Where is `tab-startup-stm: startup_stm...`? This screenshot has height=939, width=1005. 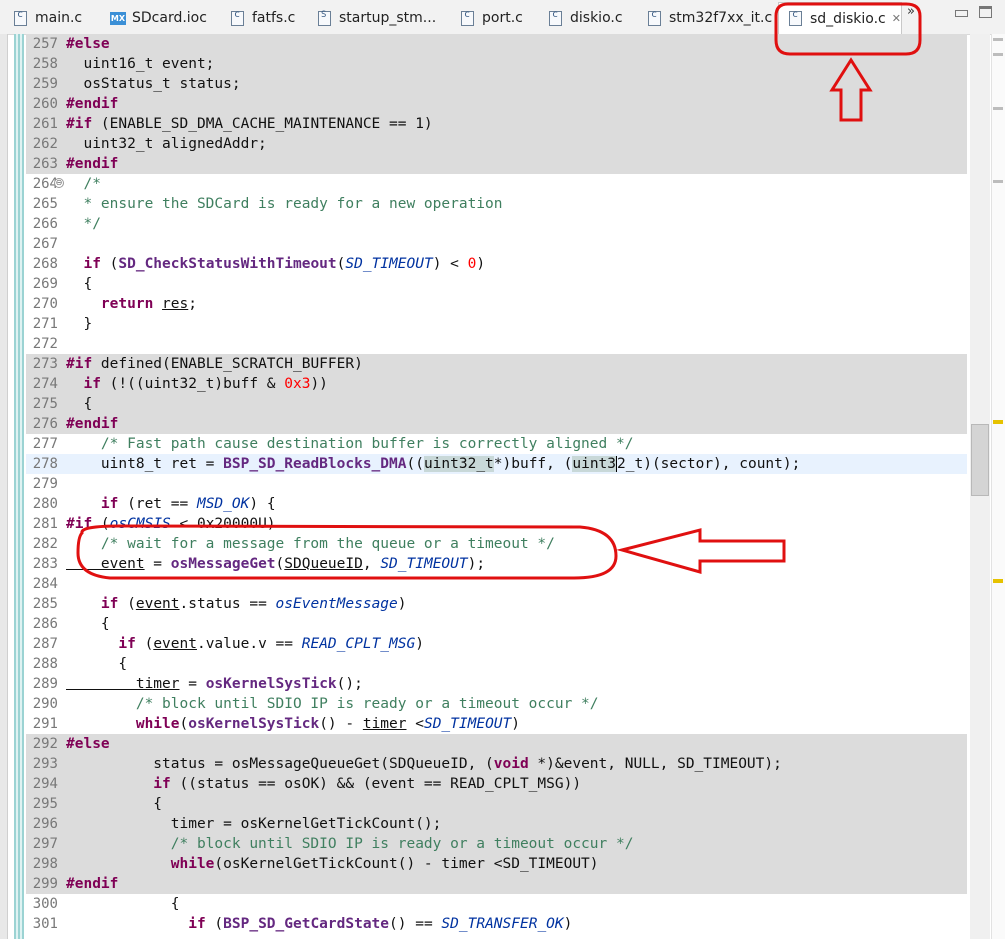 tab-startup-stm: startup_stm... is located at coordinates (377, 18).